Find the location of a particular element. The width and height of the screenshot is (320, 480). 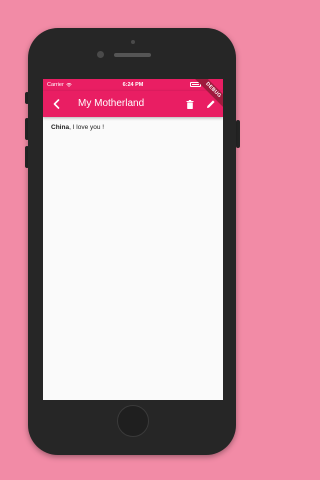

front-camera is located at coordinates (100, 54).